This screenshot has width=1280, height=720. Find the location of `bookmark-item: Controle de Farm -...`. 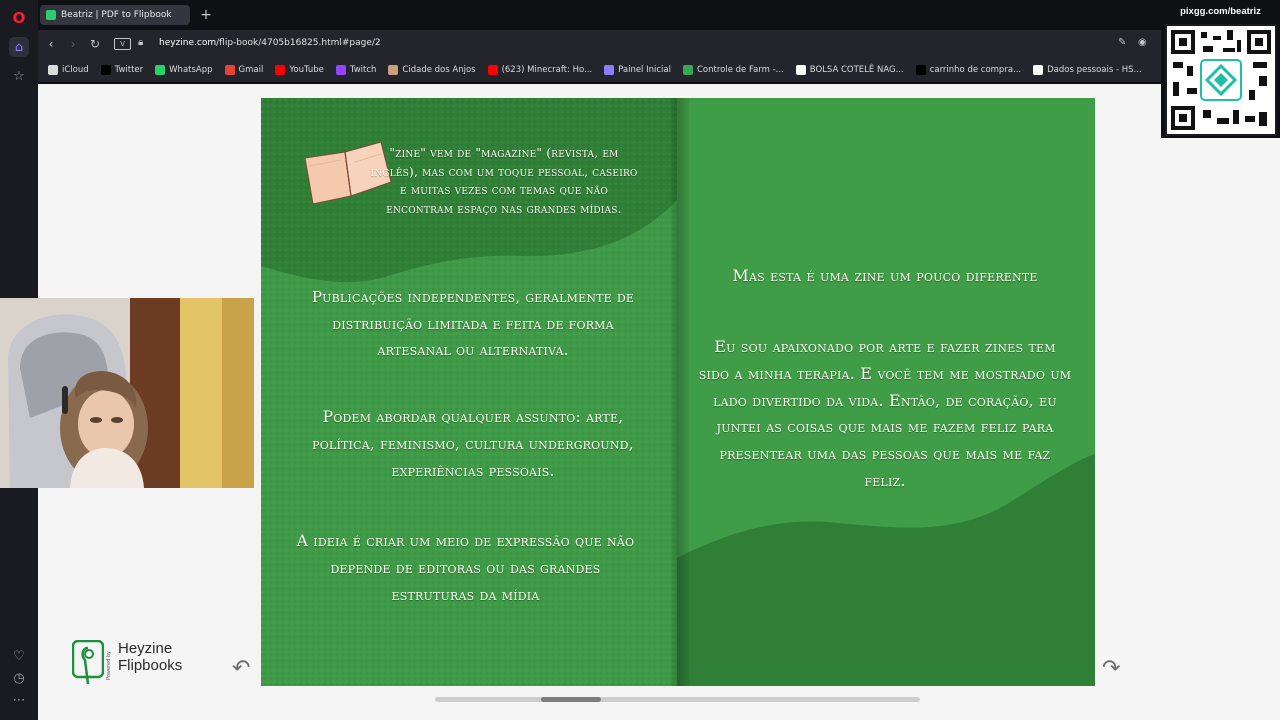

bookmark-item: Controle de Farm -... is located at coordinates (733, 70).